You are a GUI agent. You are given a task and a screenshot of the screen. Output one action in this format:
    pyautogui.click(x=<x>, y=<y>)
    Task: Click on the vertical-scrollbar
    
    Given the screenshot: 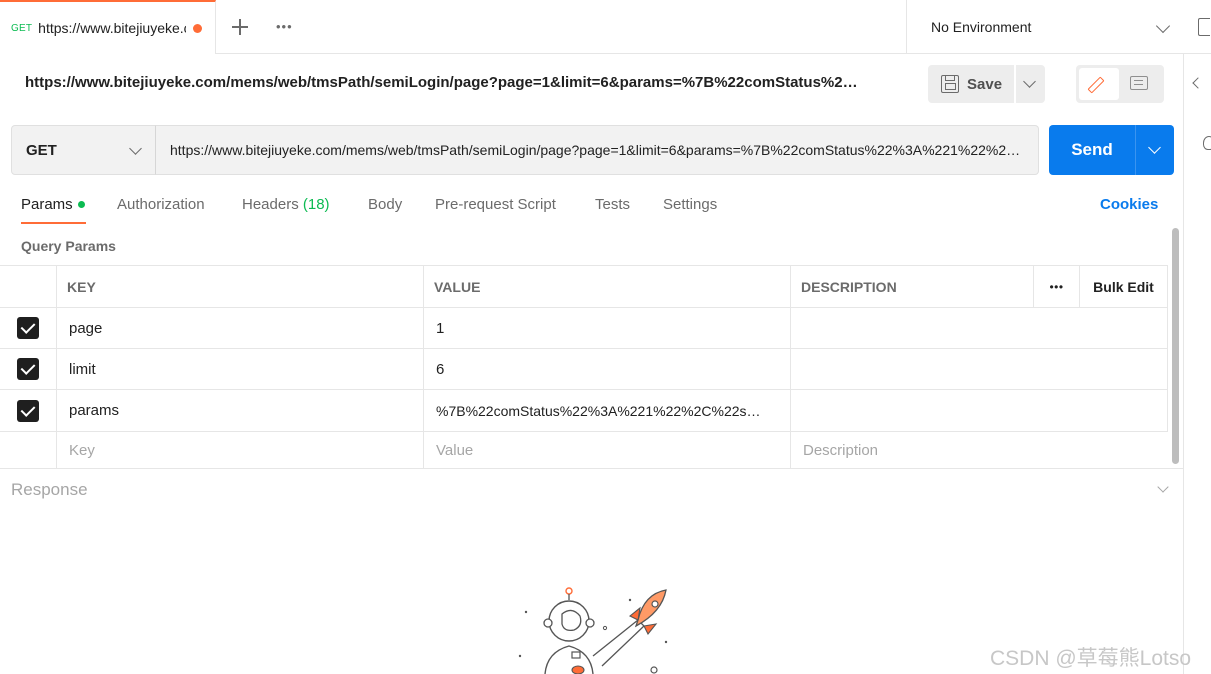 What is the action you would take?
    pyautogui.click(x=1175, y=346)
    